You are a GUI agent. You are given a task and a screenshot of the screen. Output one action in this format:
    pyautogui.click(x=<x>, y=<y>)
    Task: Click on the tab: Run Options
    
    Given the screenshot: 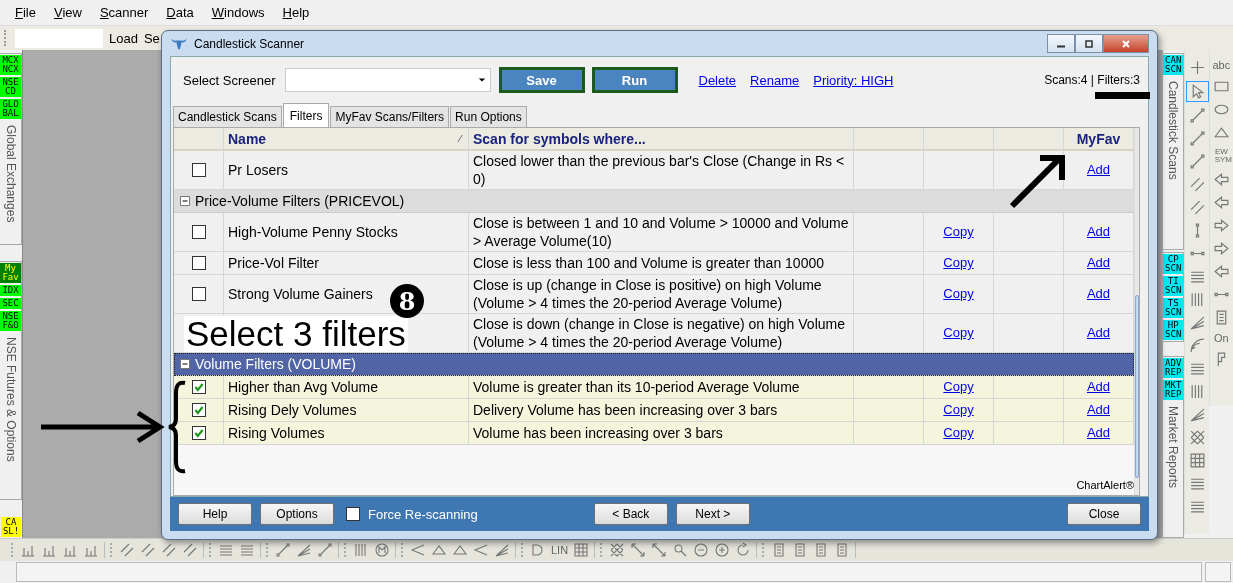 What is the action you would take?
    pyautogui.click(x=488, y=116)
    